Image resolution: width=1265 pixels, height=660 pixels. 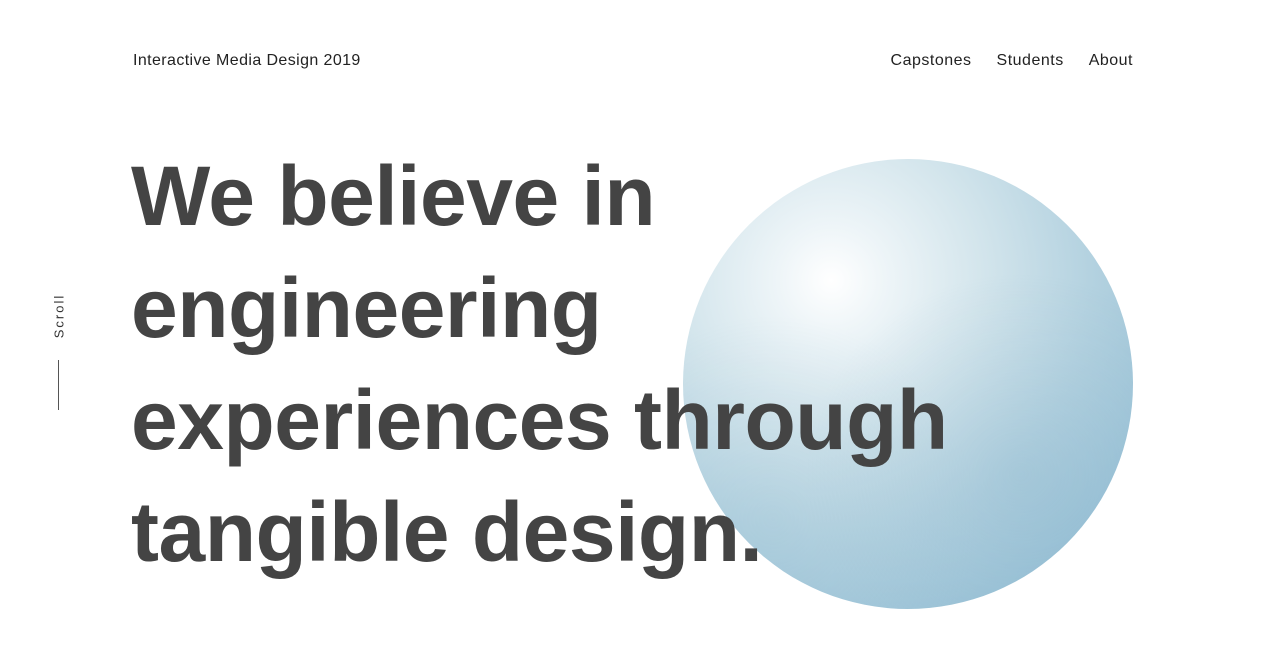 I want to click on scroll-indicator-line, so click(x=58, y=385).